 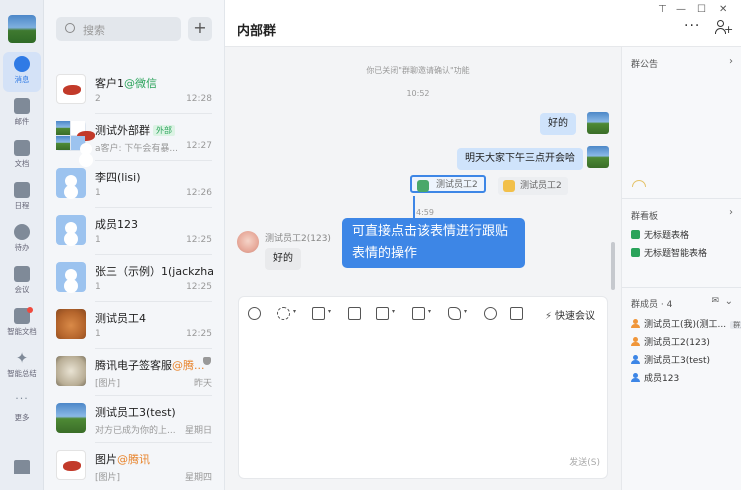 What do you see at coordinates (134, 419) in the screenshot?
I see `conversation-item: 测试员工3(test) 对方已成为你的上... 星期日` at bounding box center [134, 419].